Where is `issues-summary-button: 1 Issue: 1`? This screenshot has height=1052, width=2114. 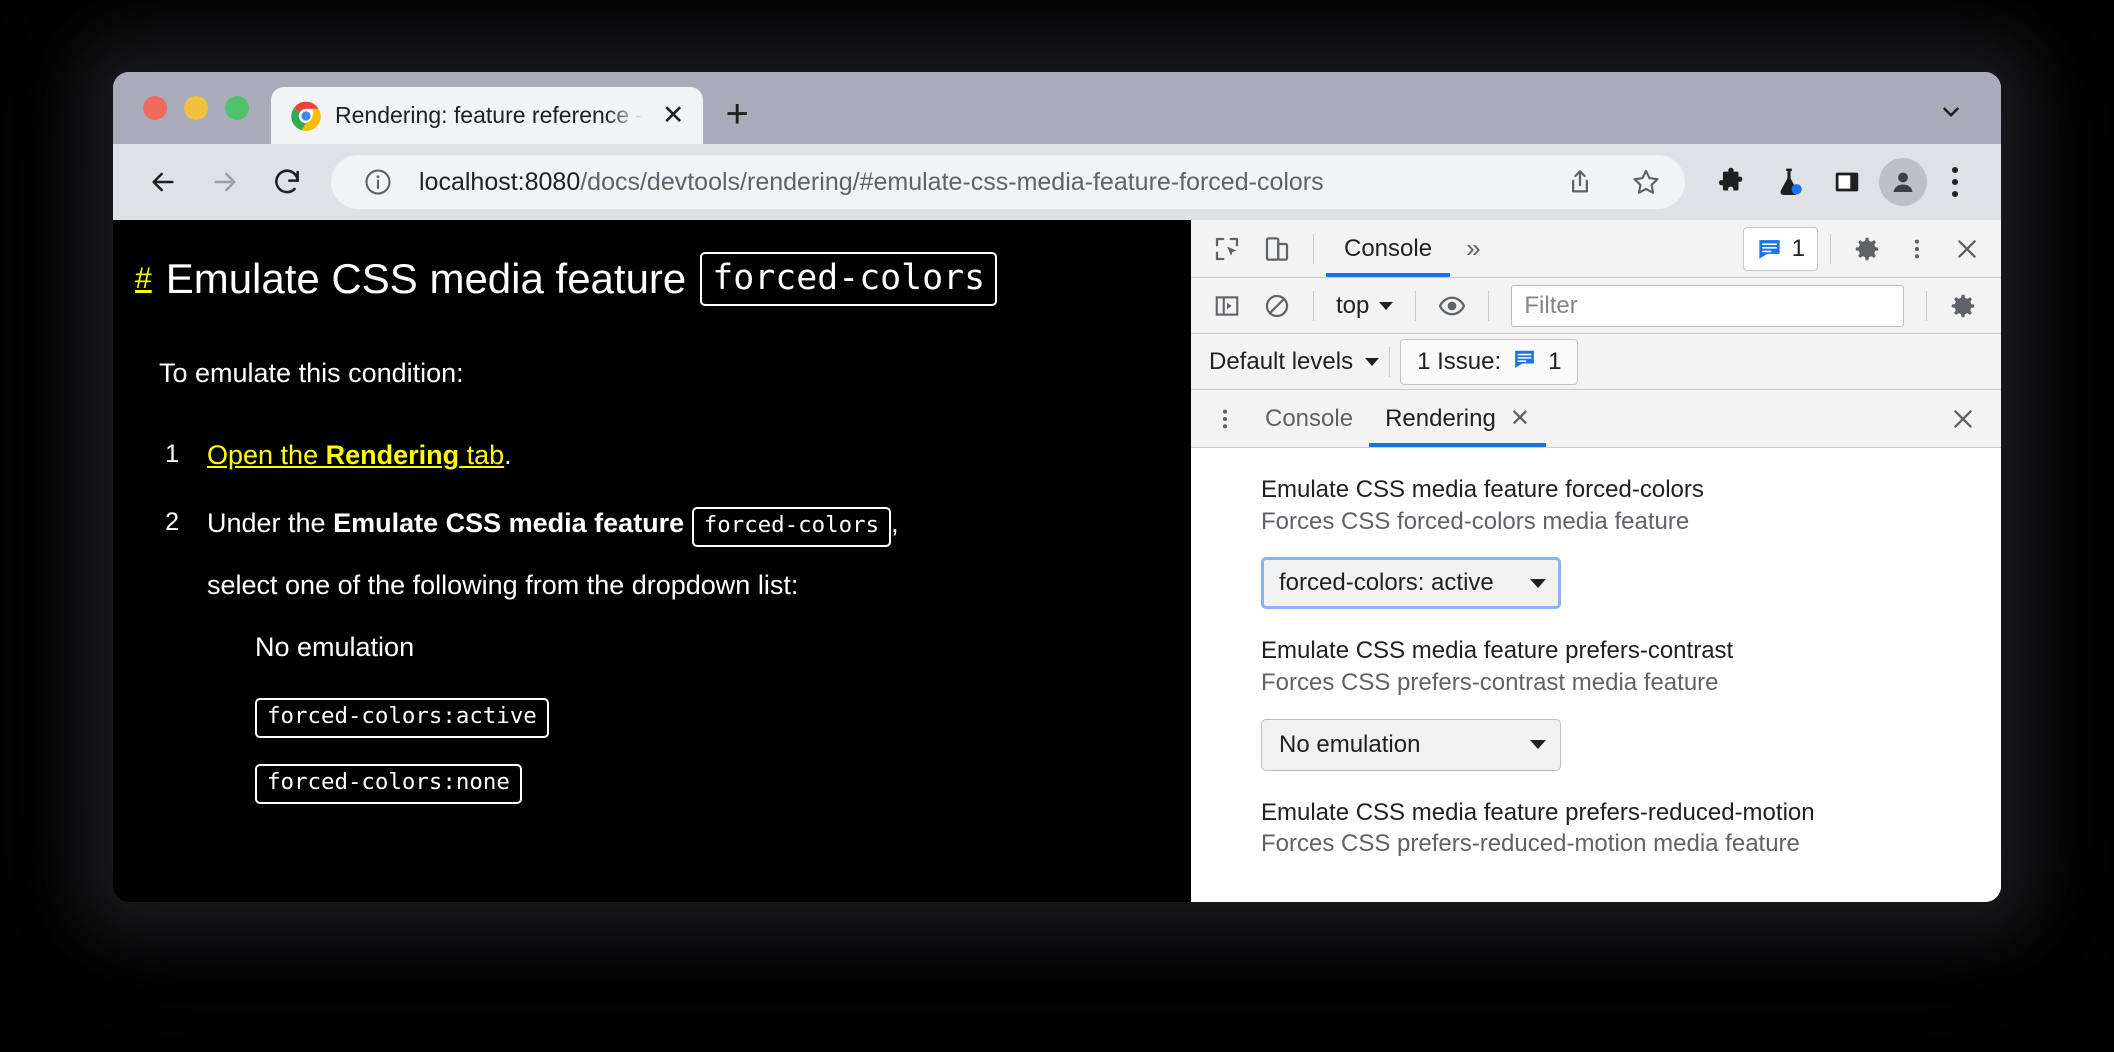 issues-summary-button: 1 Issue: 1 is located at coordinates (1489, 361).